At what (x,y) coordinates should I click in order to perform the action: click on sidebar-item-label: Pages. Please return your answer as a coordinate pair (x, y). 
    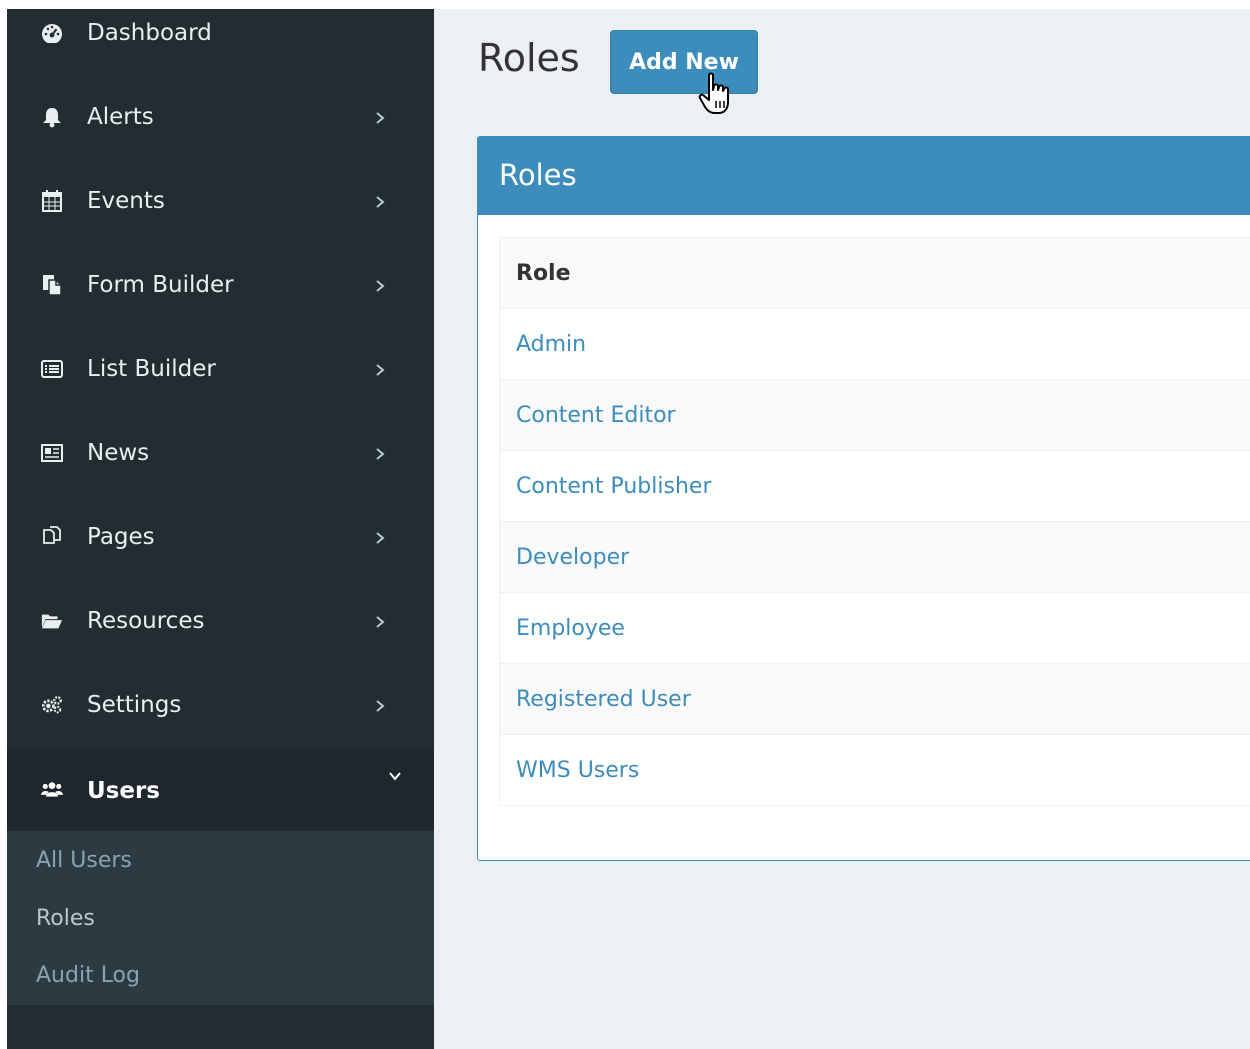
    Looking at the image, I should click on (121, 537).